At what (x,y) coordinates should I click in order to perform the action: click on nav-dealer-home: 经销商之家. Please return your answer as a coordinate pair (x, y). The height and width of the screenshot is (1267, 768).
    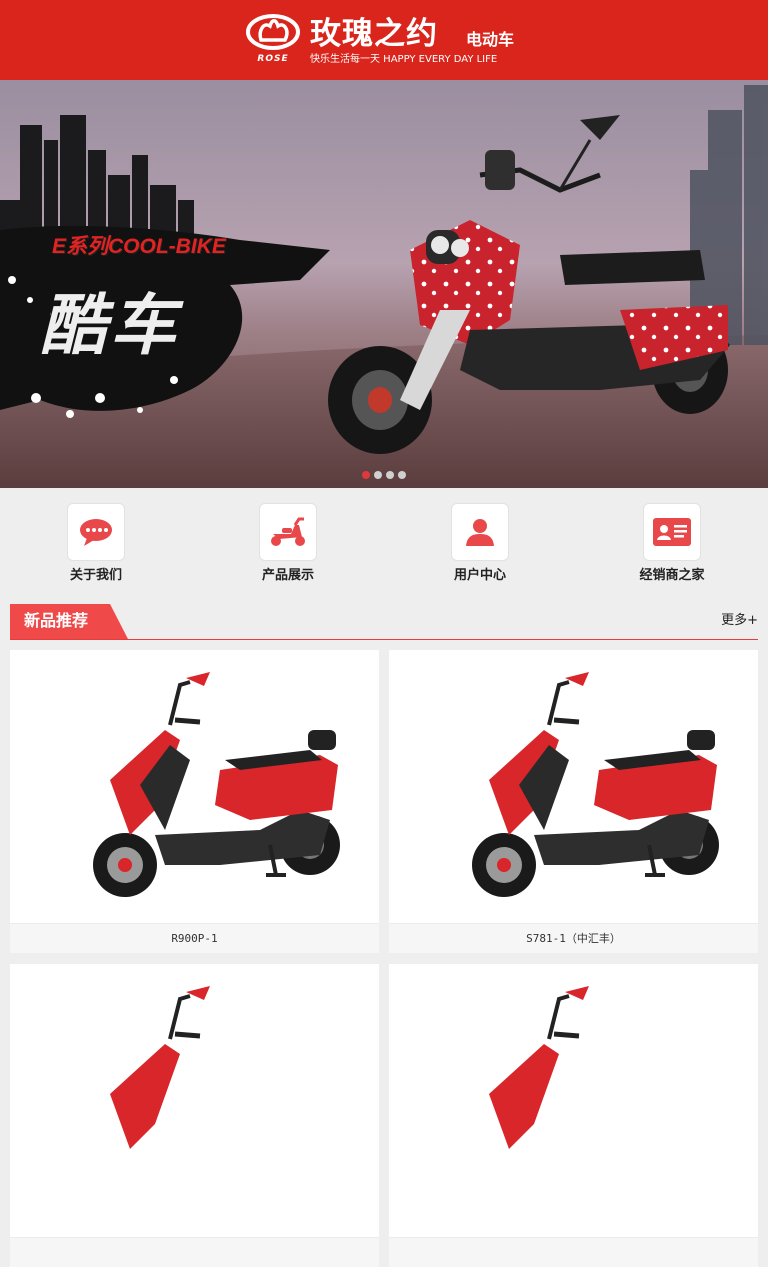
    Looking at the image, I should click on (672, 546).